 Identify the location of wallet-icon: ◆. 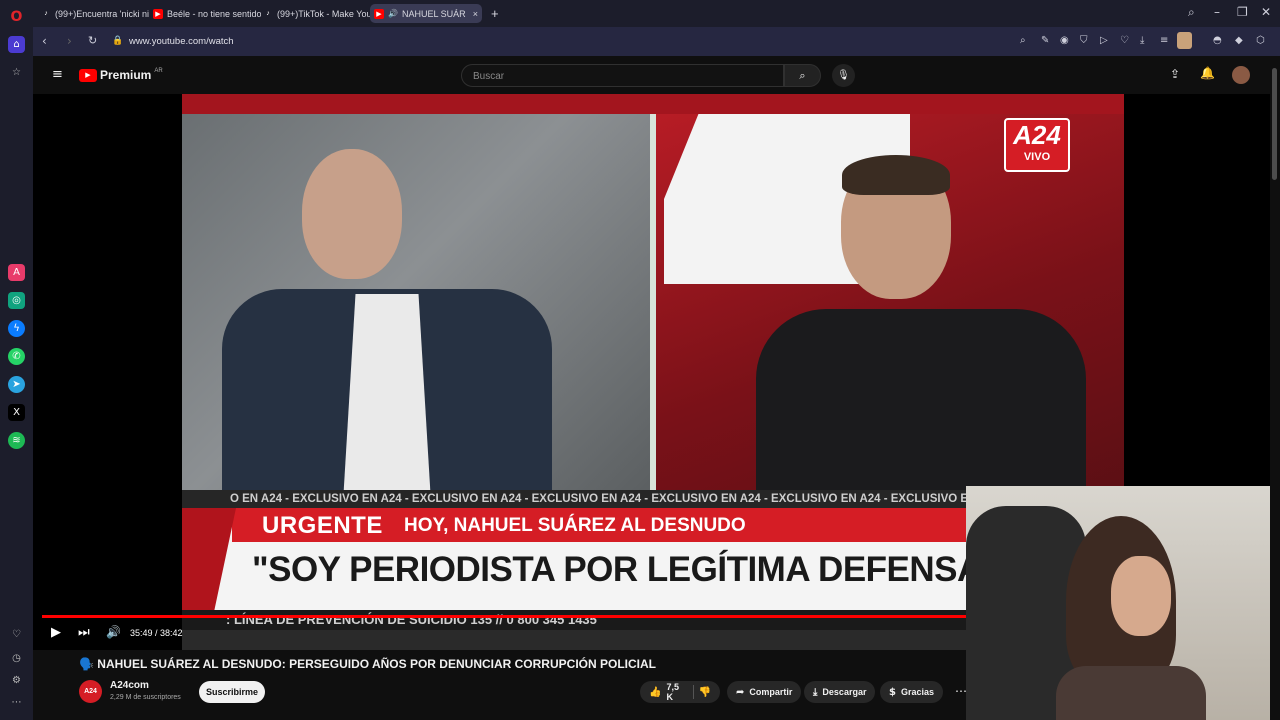
(1239, 40).